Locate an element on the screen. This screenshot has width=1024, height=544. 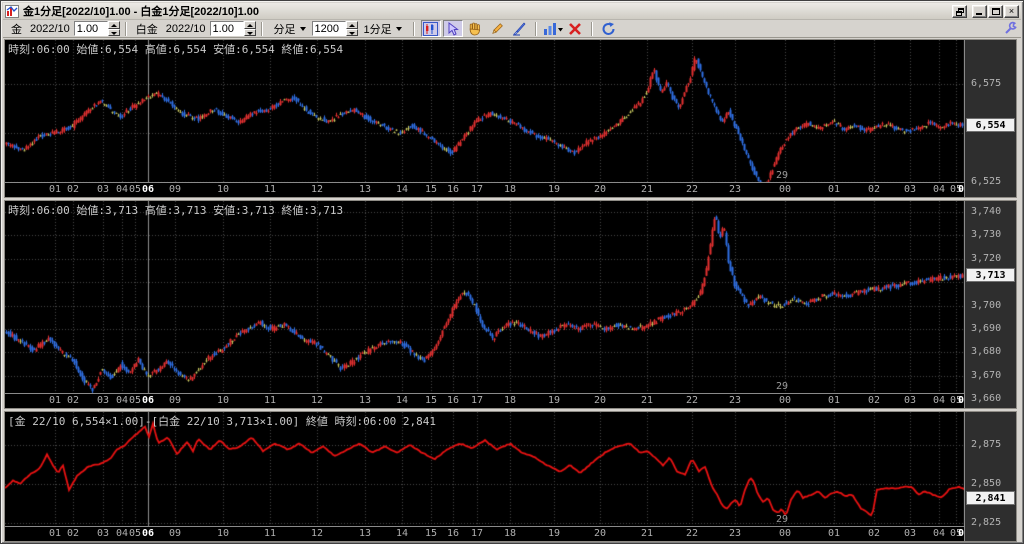
indicator-bars-button is located at coordinates (553, 28).